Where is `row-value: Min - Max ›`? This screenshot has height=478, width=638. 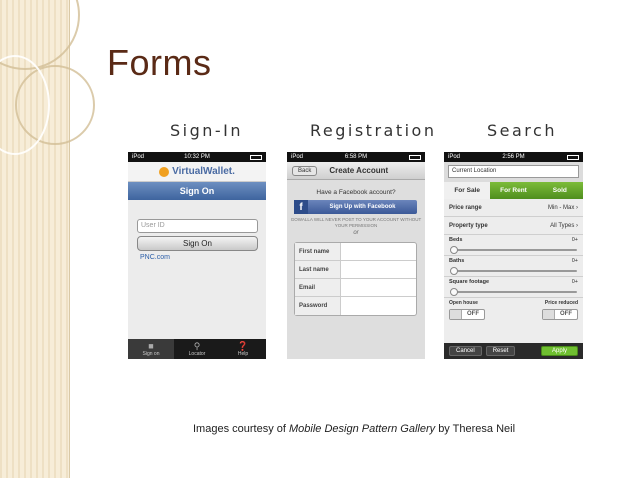 row-value: Min - Max › is located at coordinates (562, 207).